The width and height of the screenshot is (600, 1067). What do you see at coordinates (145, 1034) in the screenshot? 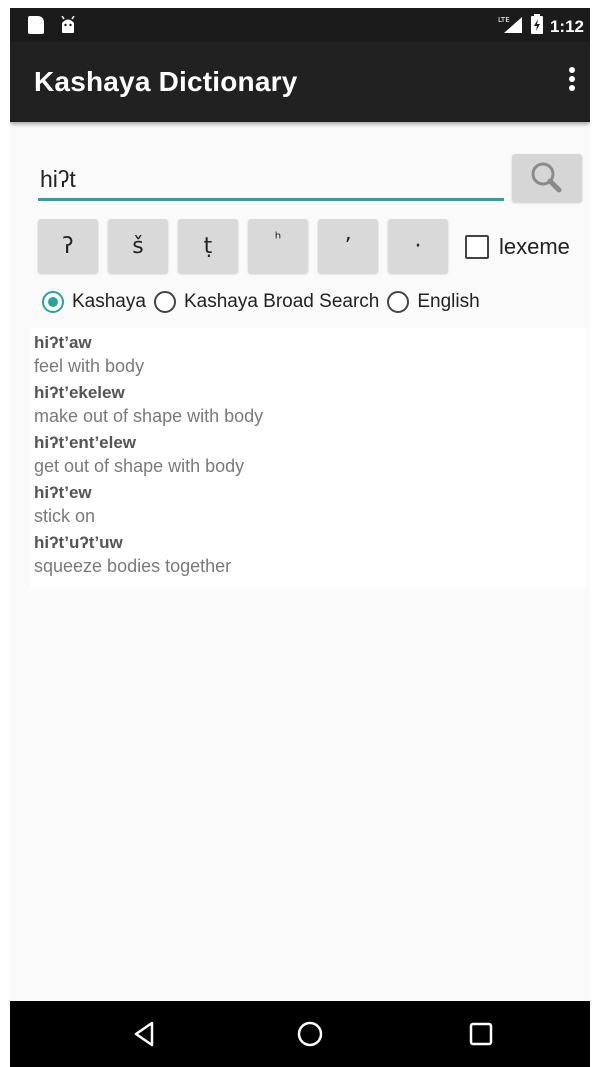
I see `back-icon` at bounding box center [145, 1034].